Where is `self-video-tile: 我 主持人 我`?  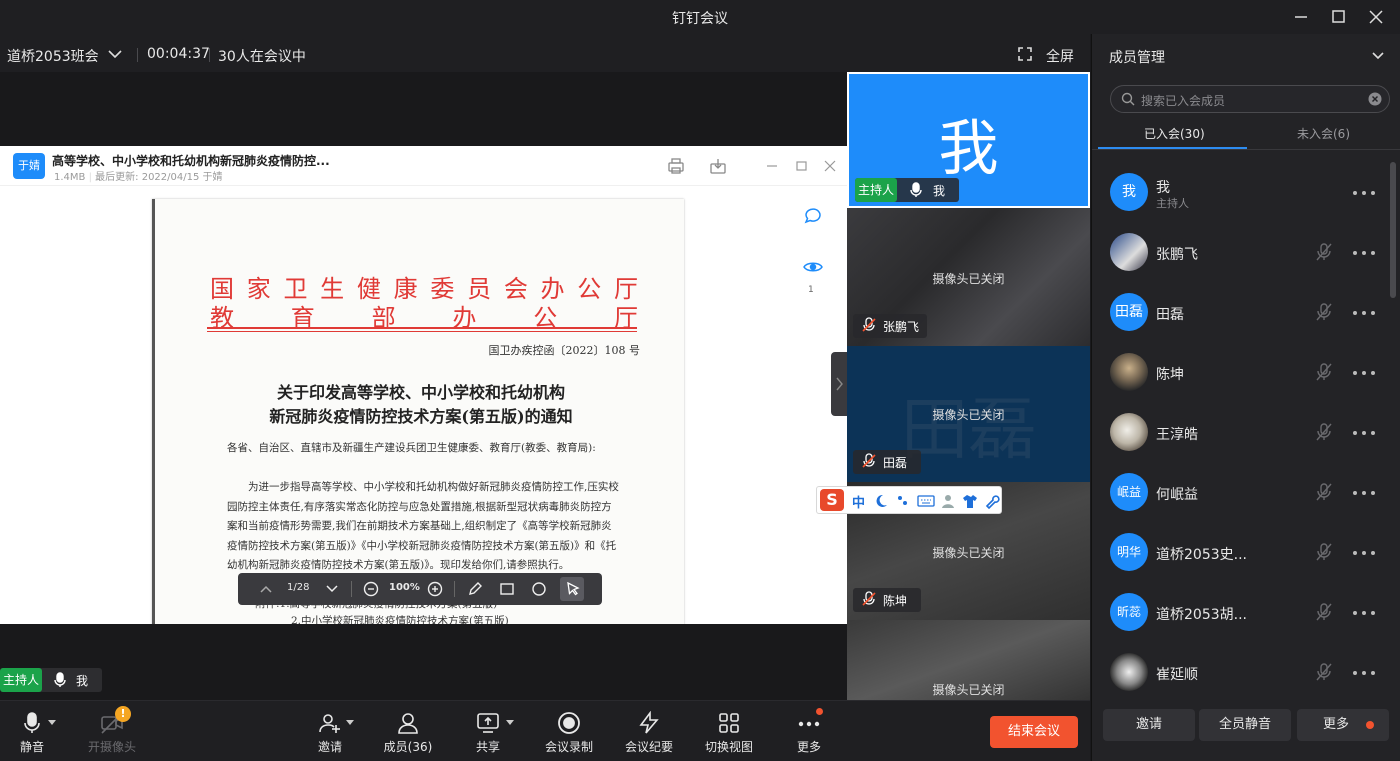
self-video-tile: 我 主持人 我 is located at coordinates (968, 140).